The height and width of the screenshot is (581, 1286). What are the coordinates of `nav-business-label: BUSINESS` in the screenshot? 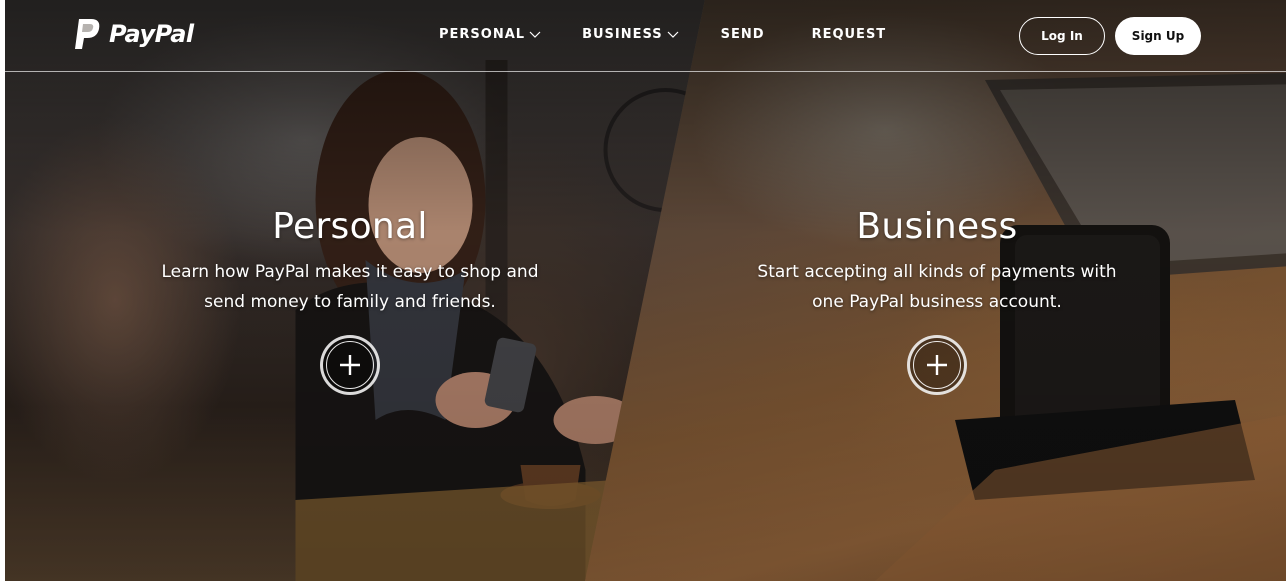 It's located at (622, 34).